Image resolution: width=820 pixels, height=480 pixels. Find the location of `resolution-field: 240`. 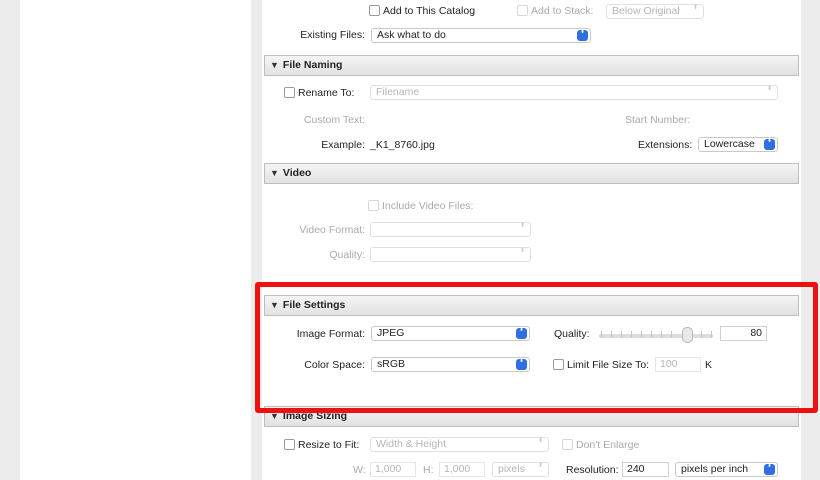

resolution-field: 240 is located at coordinates (645, 469).